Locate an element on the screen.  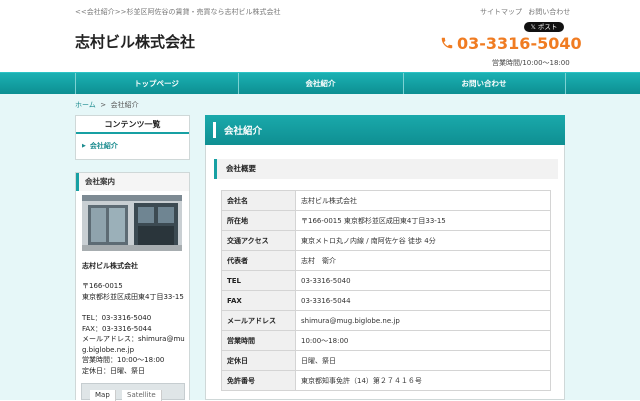
global-nav: トップページ 会社紹介 お問い合わせ is located at coordinates (320, 83).